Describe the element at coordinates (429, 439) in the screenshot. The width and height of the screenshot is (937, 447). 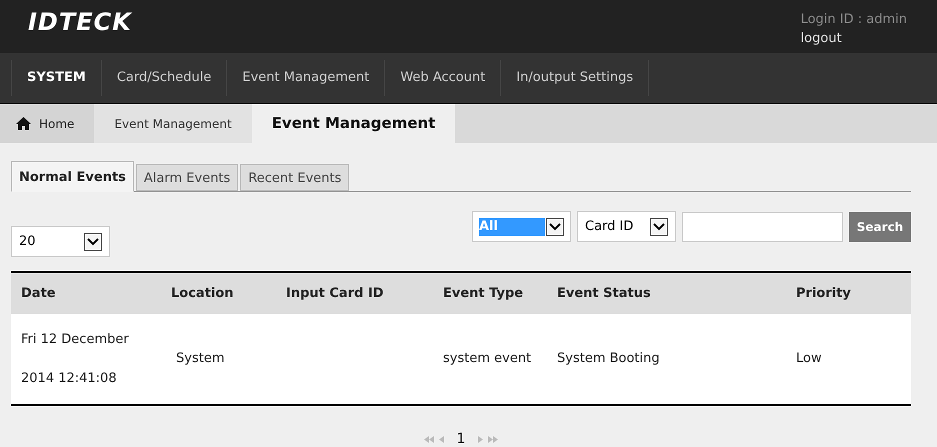
I see `first-page-icon` at that location.